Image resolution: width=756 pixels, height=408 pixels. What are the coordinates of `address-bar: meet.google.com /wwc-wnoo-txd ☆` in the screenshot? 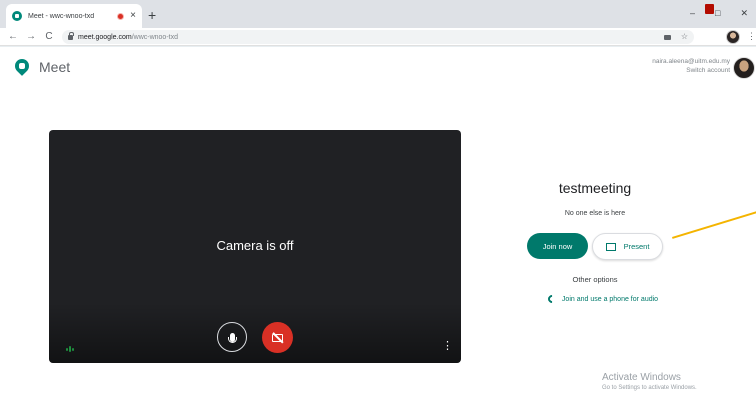 It's located at (378, 37).